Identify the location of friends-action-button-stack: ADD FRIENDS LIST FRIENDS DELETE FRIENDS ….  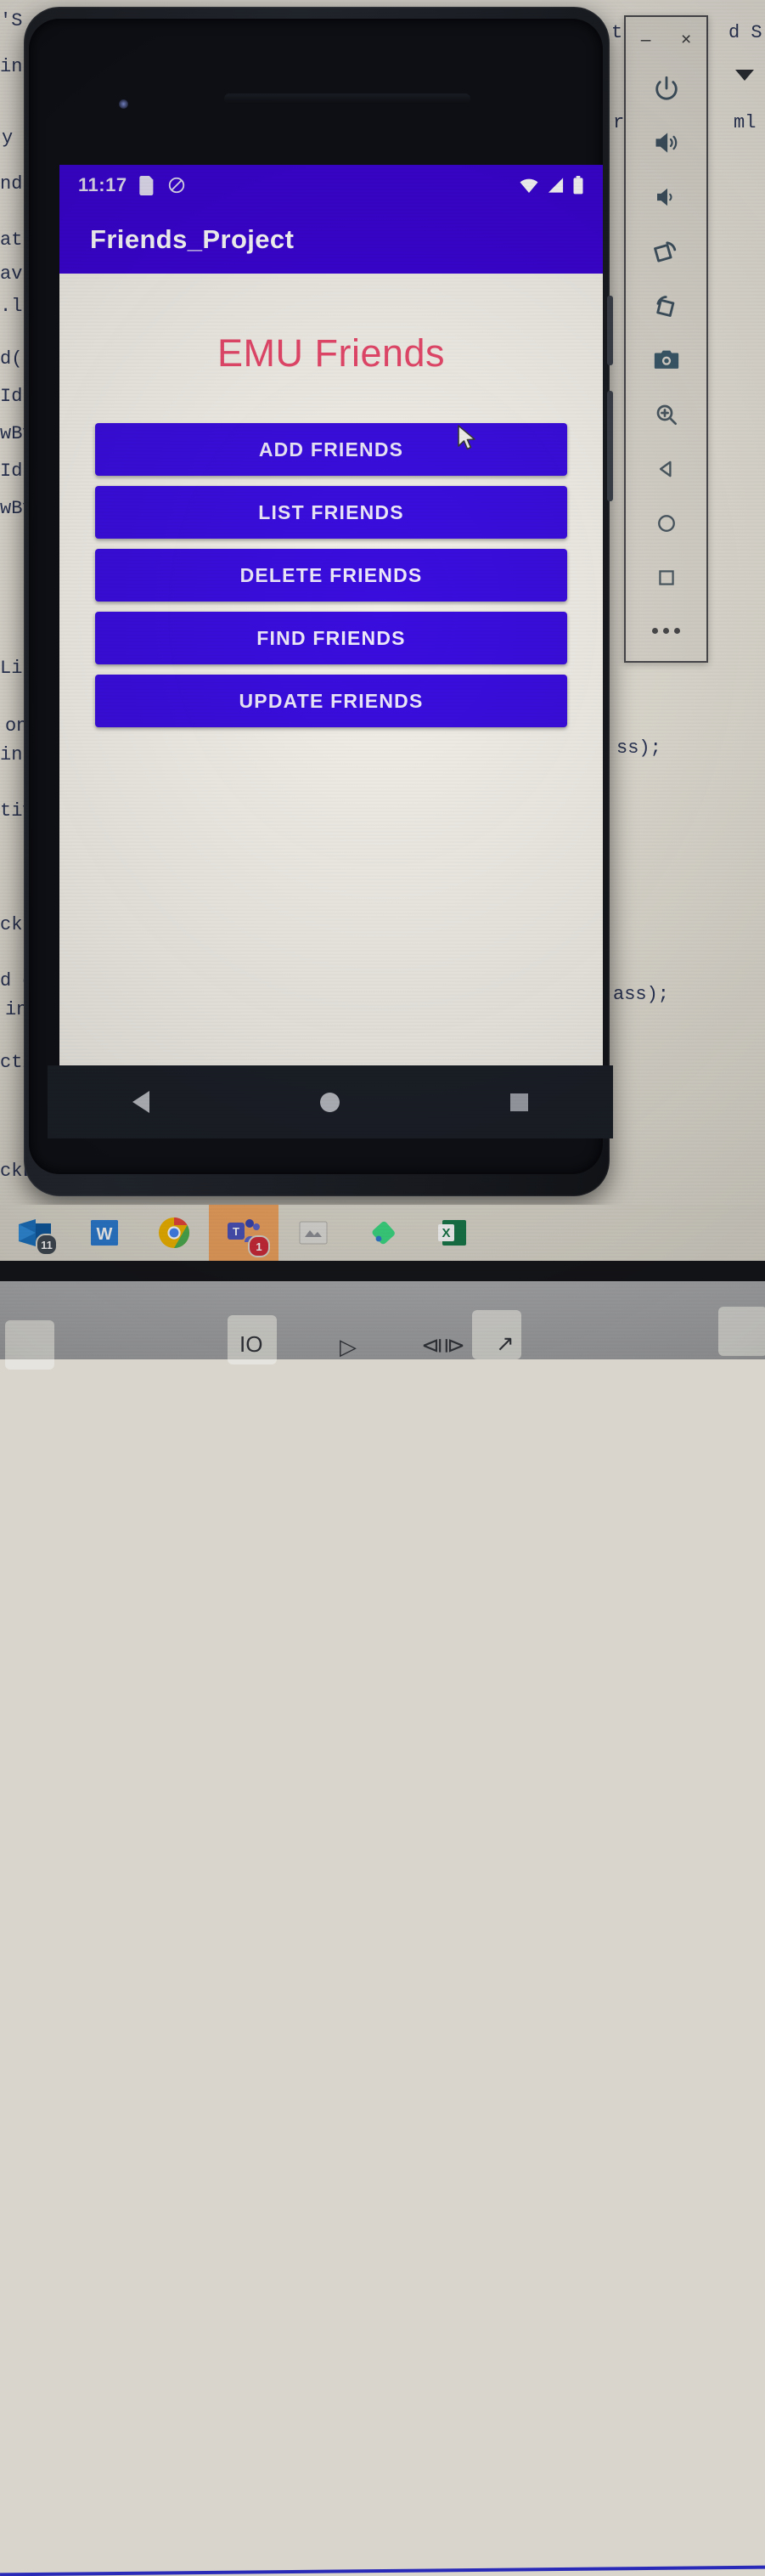
(331, 575).